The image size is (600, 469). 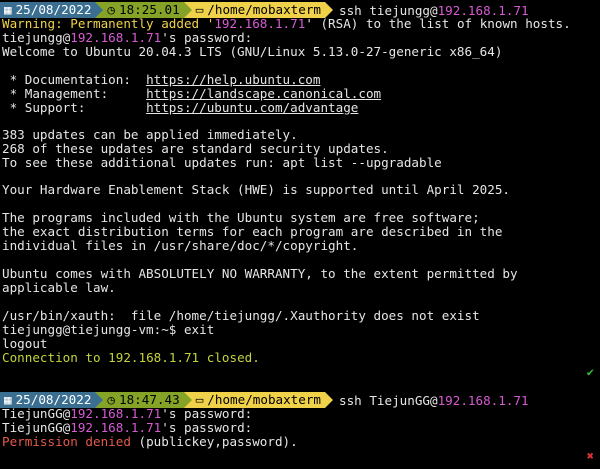 What do you see at coordinates (74, 93) in the screenshot?
I see `management-label: * Management:` at bounding box center [74, 93].